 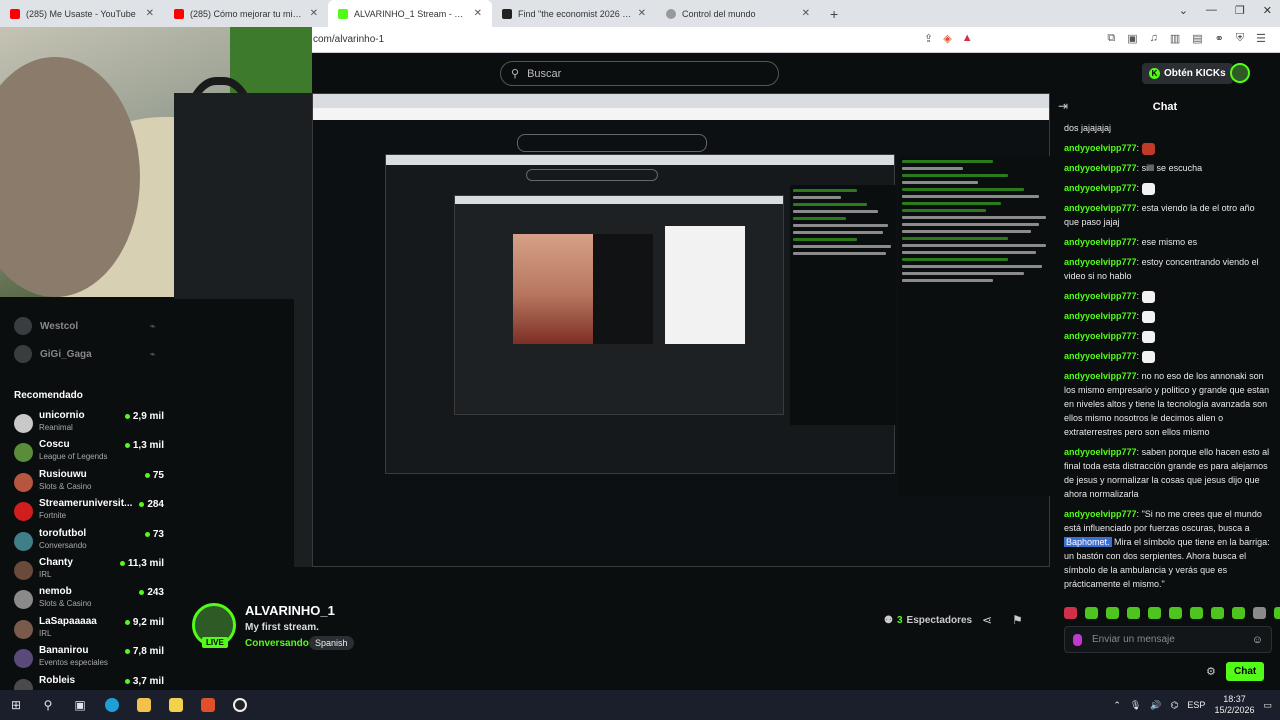 What do you see at coordinates (331, 643) in the screenshot?
I see `language-tag: Spanish` at bounding box center [331, 643].